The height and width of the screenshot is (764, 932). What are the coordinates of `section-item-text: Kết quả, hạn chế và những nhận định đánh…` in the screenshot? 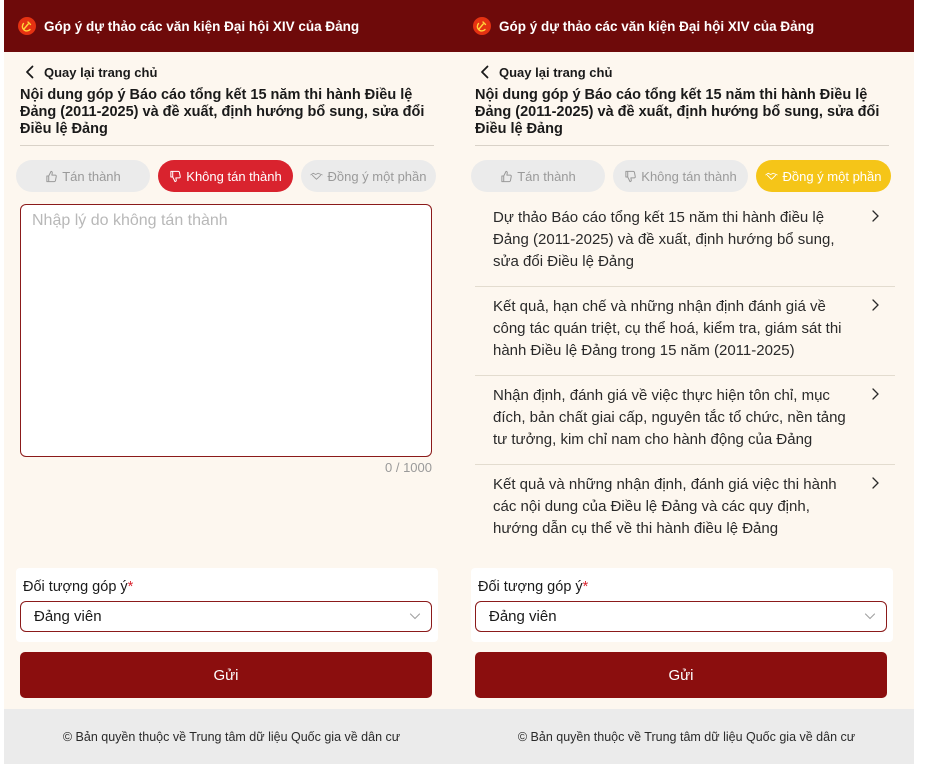 It's located at (667, 328).